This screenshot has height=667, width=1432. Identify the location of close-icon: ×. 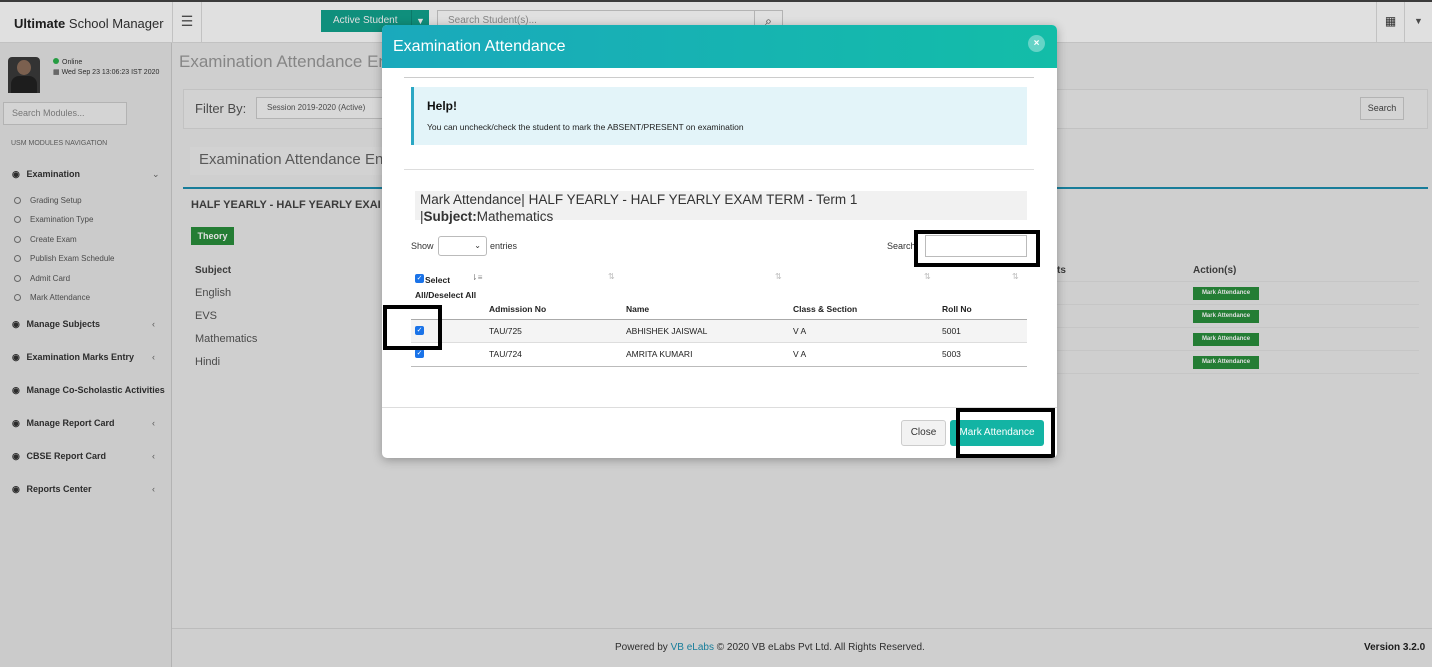
(1036, 43).